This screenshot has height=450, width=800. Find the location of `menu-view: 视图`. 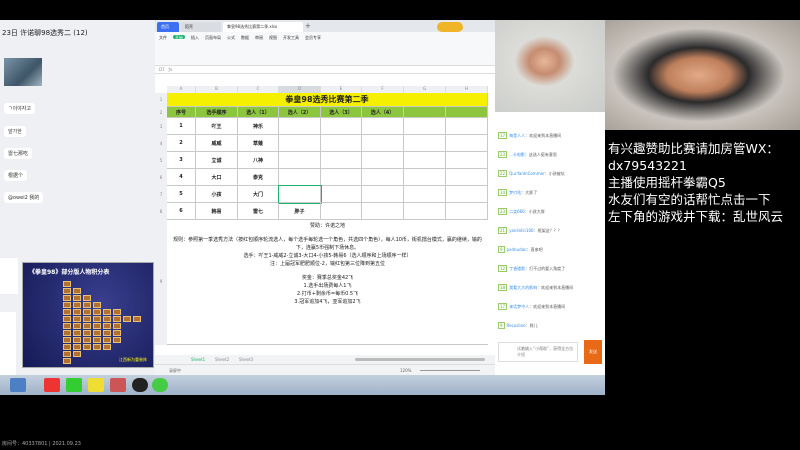

menu-view: 视图 is located at coordinates (273, 37).